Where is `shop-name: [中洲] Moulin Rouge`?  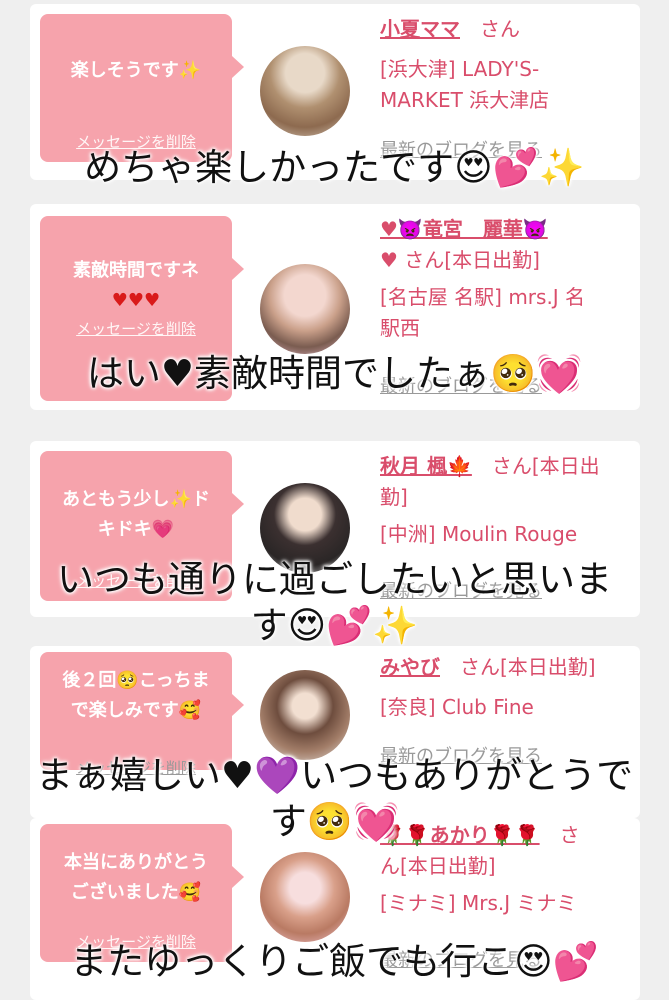
shop-name: [中洲] Moulin Rouge is located at coordinates (479, 534).